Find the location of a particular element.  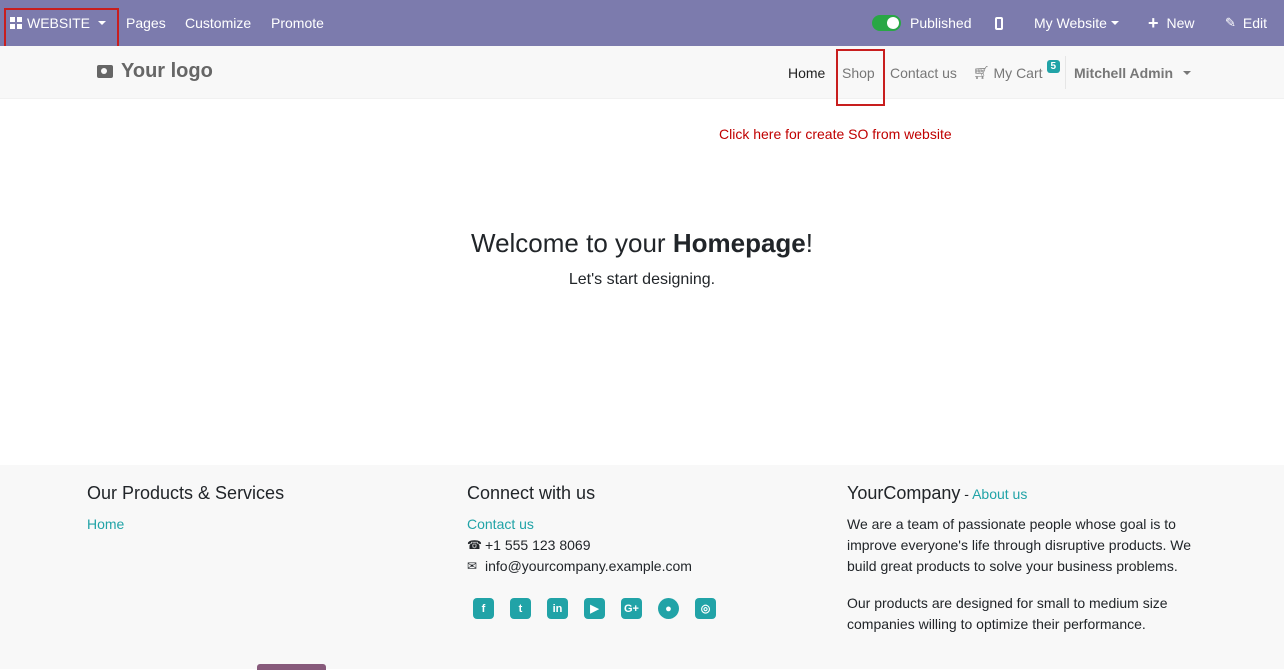

user-menu: Mitchell Admin is located at coordinates (1133, 72).